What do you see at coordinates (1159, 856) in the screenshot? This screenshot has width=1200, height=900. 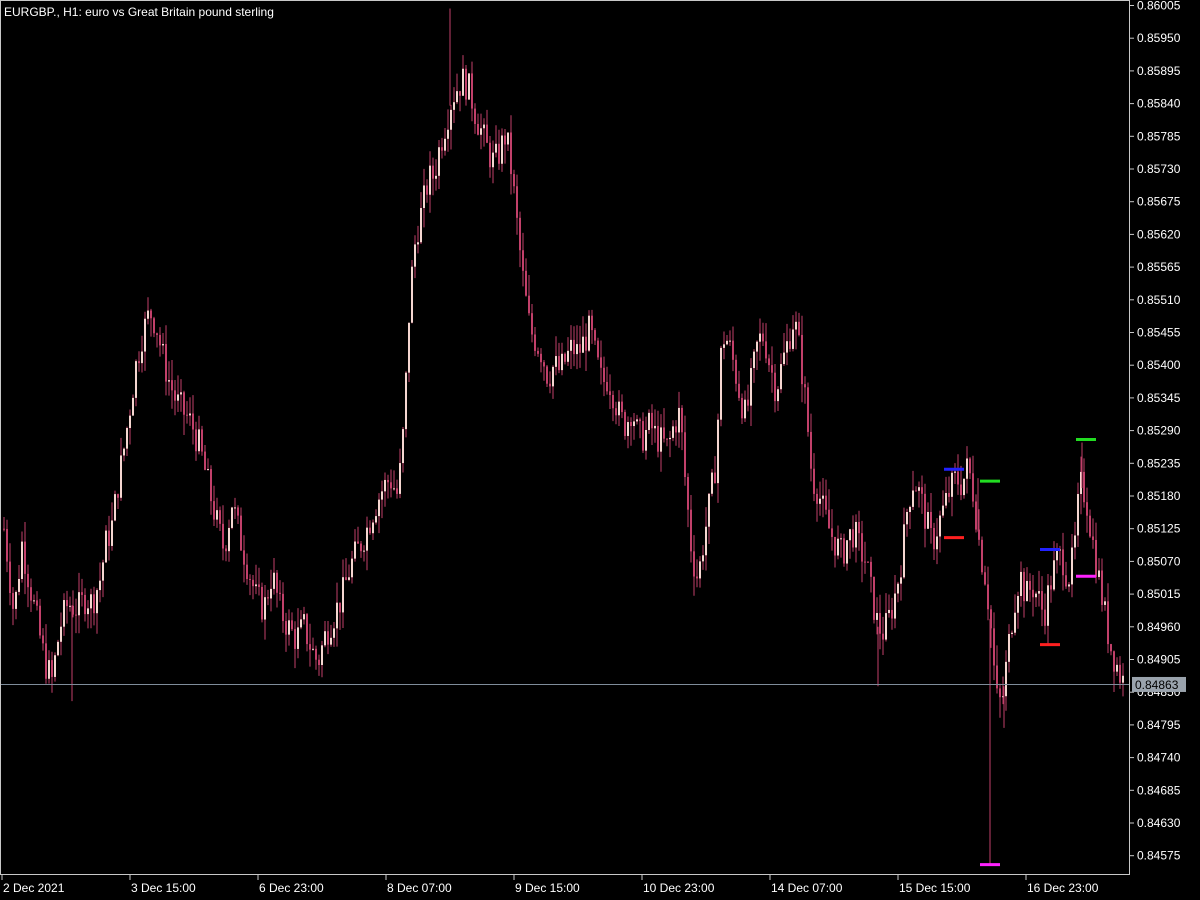 I see `price-tick-label: 0.84575` at bounding box center [1159, 856].